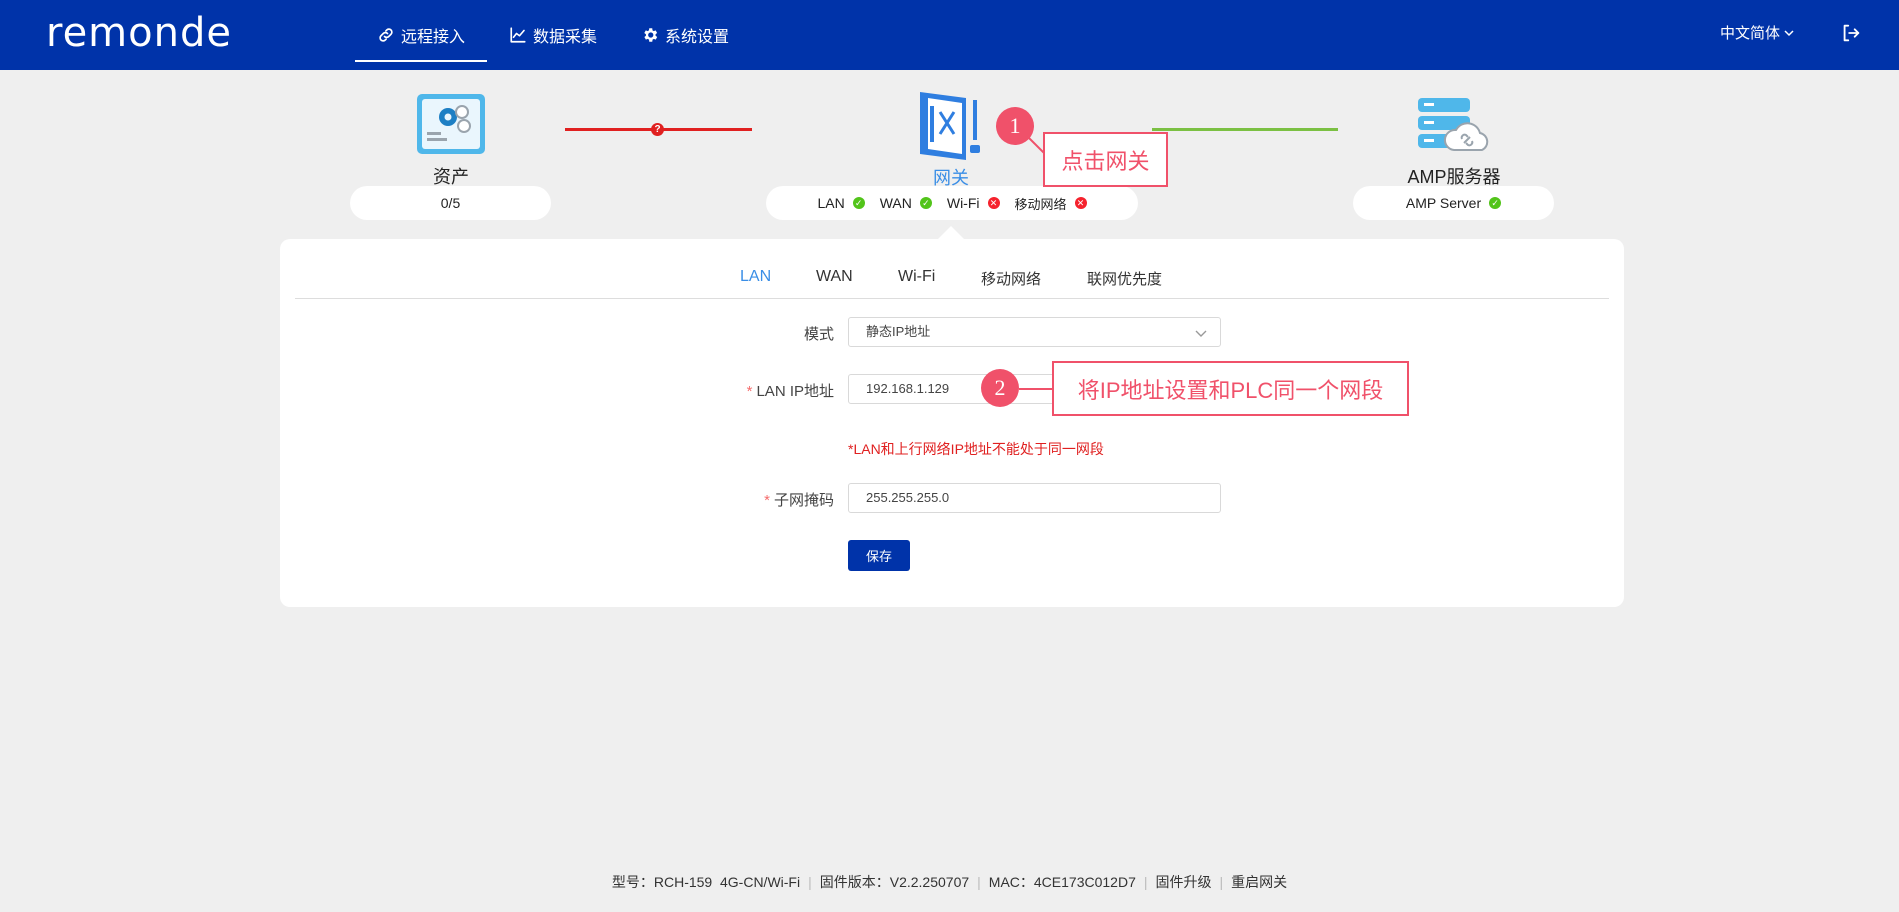 The width and height of the screenshot is (1899, 912). I want to click on language-selector: 中文简体, so click(1757, 32).